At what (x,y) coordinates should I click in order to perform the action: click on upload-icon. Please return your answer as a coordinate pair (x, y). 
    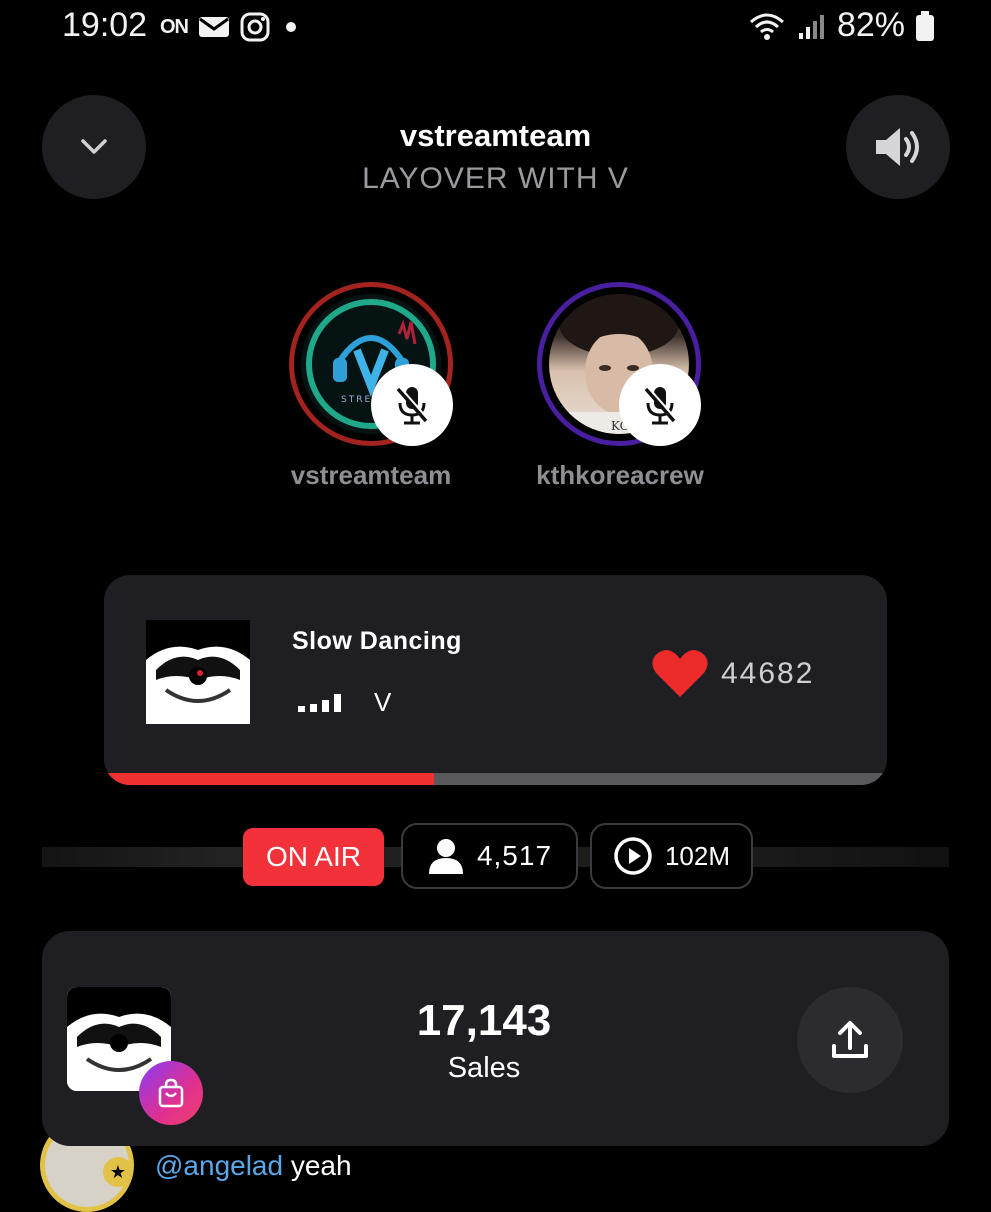
    Looking at the image, I should click on (850, 1039).